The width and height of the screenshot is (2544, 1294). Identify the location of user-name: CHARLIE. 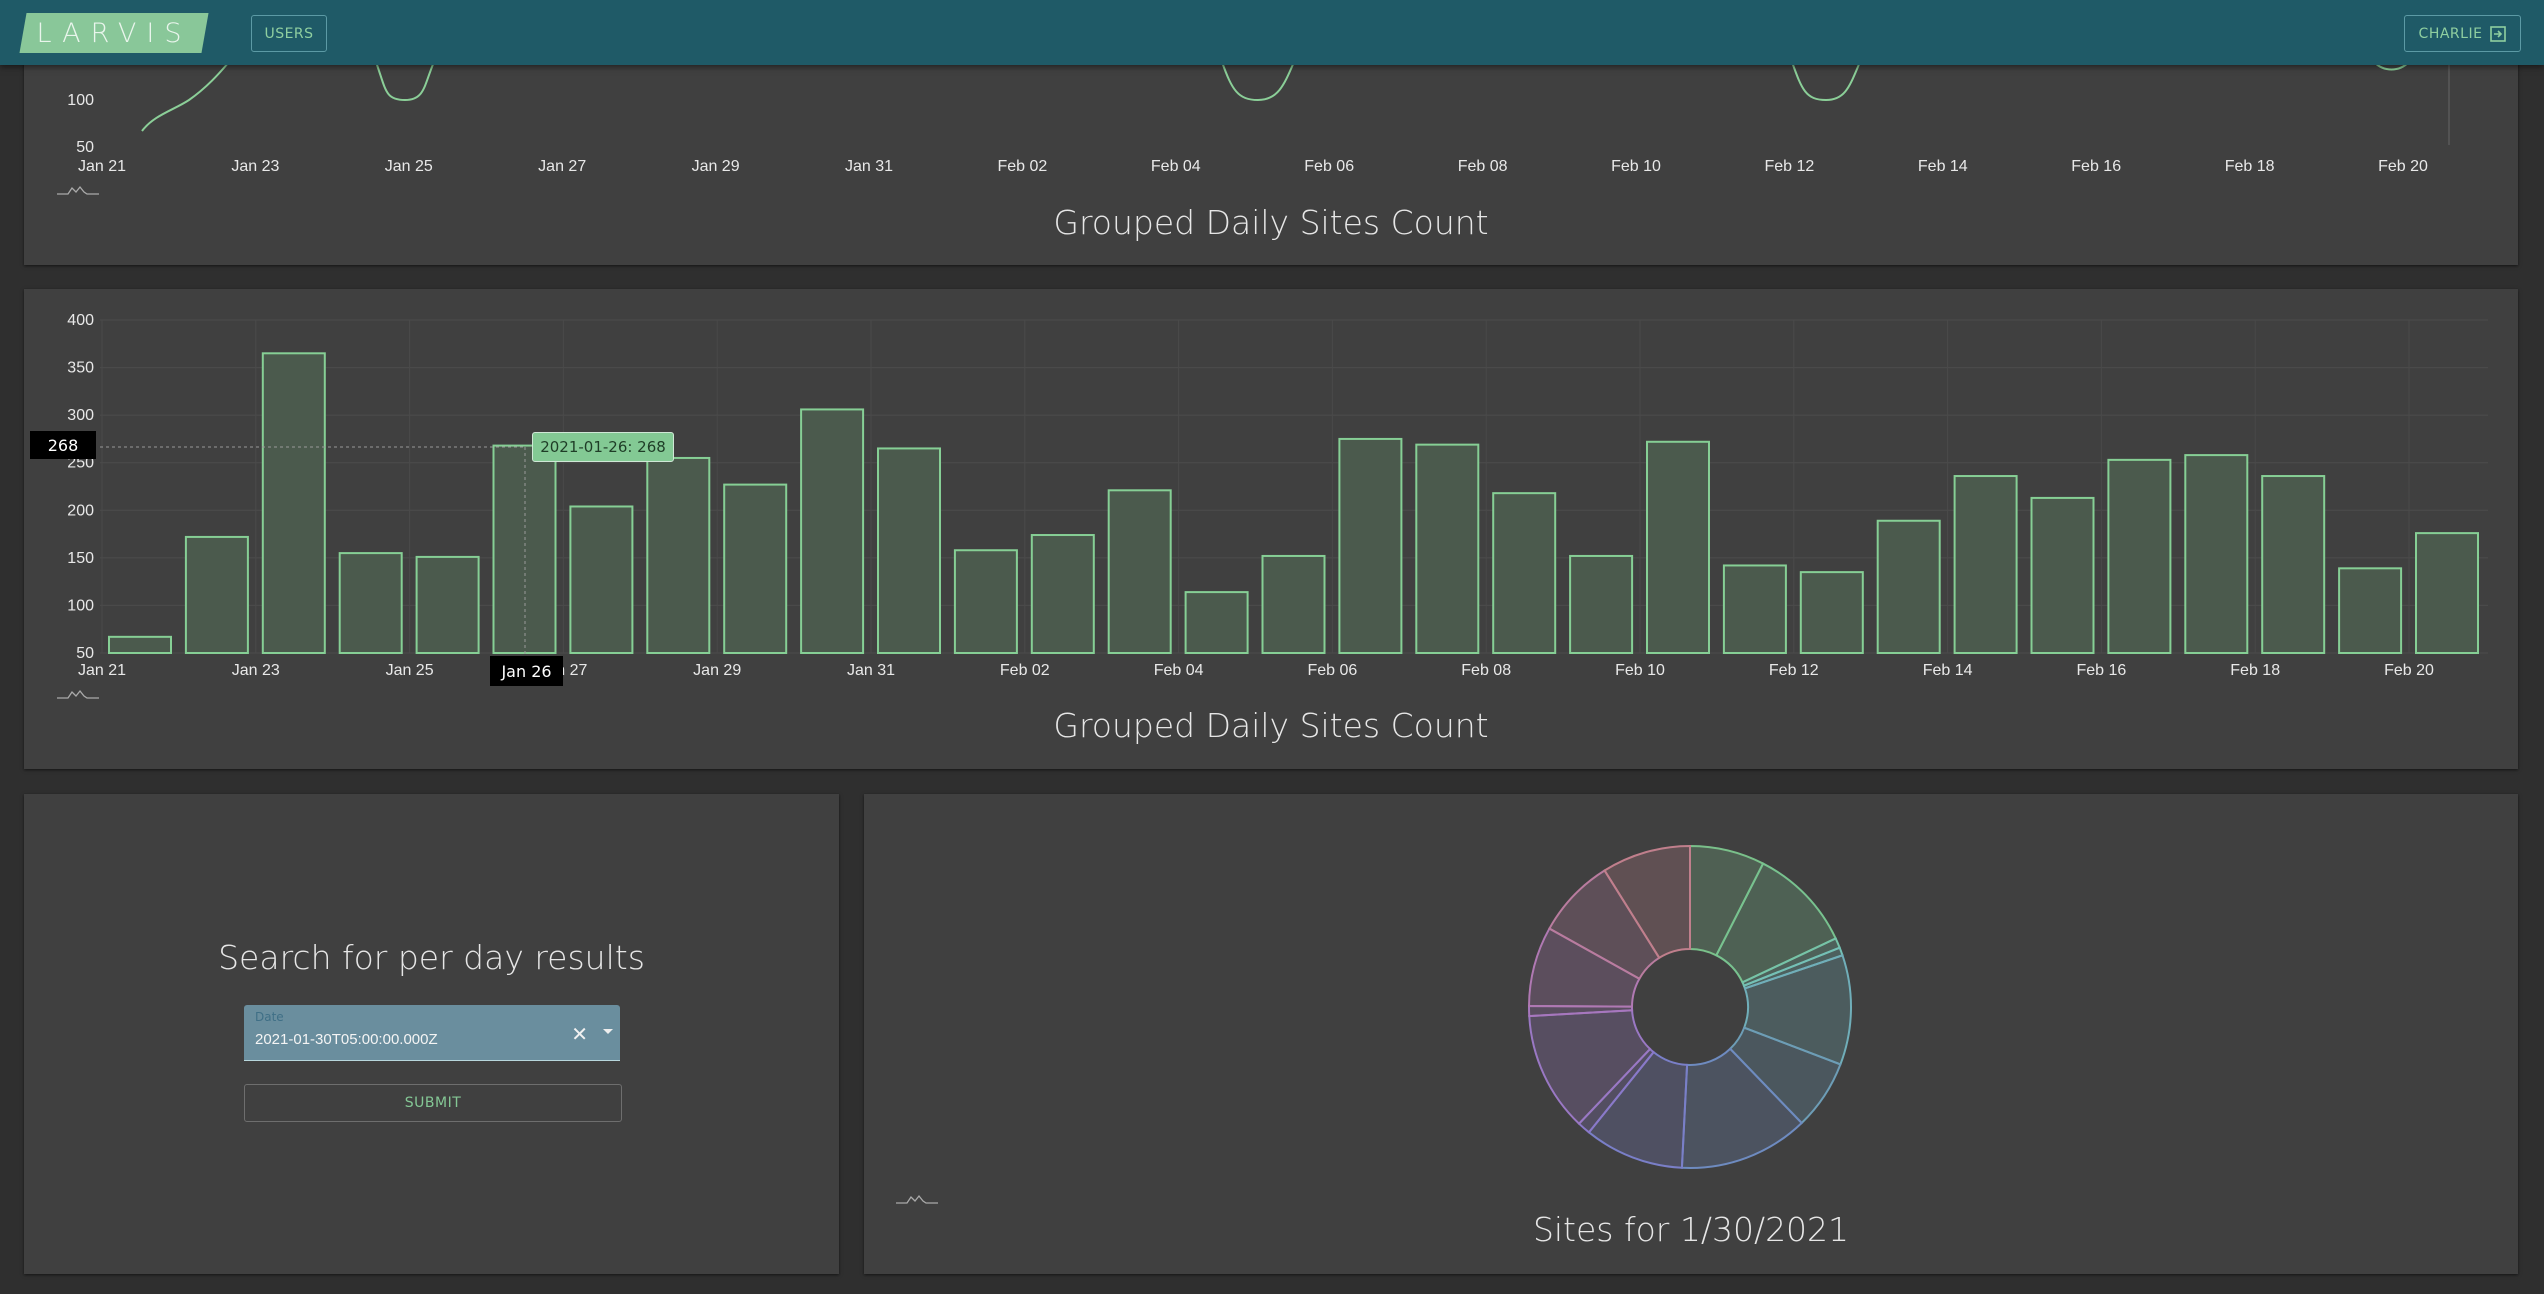
(2450, 33).